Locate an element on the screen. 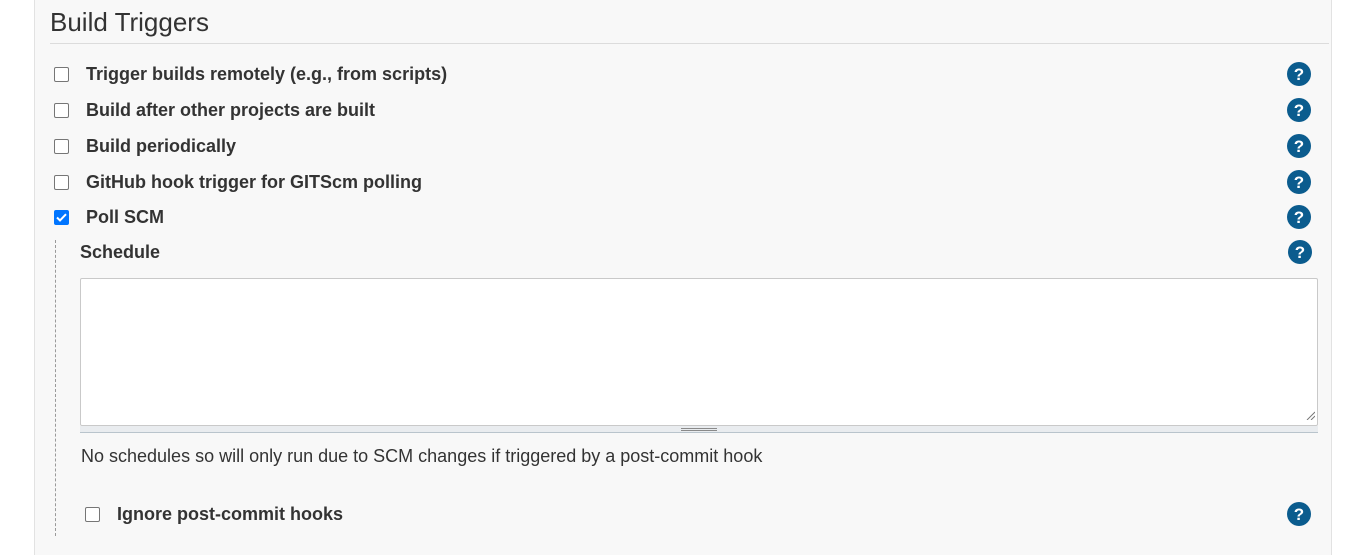  trigger-poll-scm-checkbox is located at coordinates (61, 217).